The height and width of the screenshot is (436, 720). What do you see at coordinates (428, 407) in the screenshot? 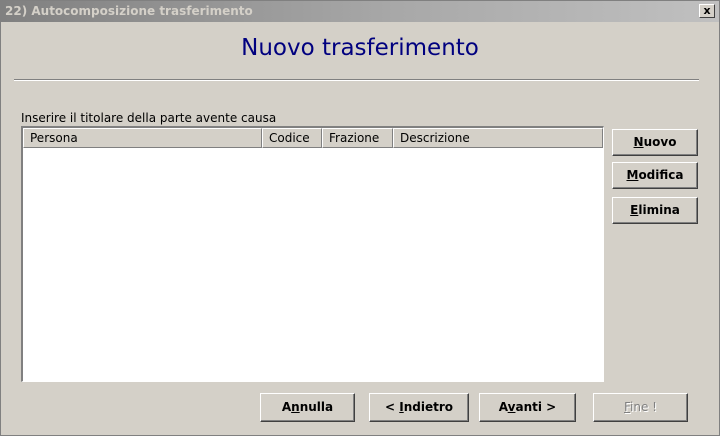
I see `button-label: ndietro` at bounding box center [428, 407].